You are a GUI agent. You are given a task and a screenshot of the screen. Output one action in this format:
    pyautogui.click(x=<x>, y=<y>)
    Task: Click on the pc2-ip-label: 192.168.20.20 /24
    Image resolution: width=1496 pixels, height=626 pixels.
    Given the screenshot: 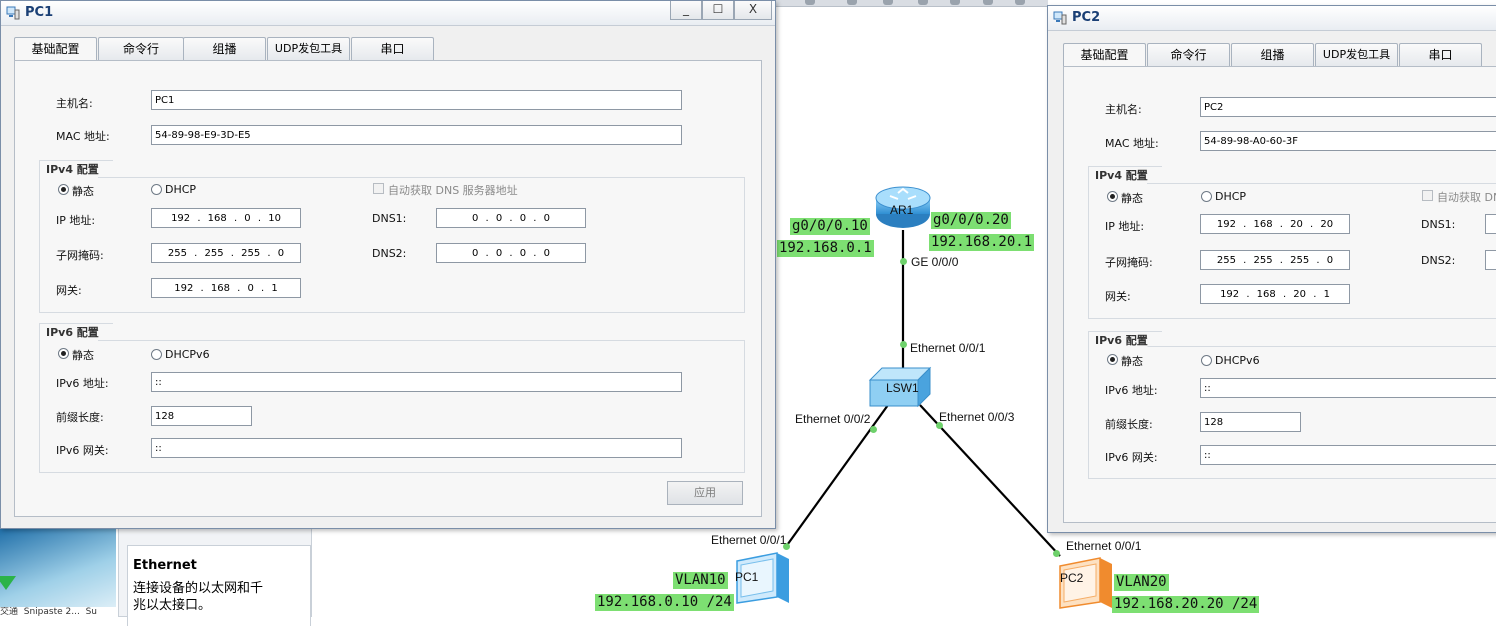 What is the action you would take?
    pyautogui.click(x=1186, y=604)
    